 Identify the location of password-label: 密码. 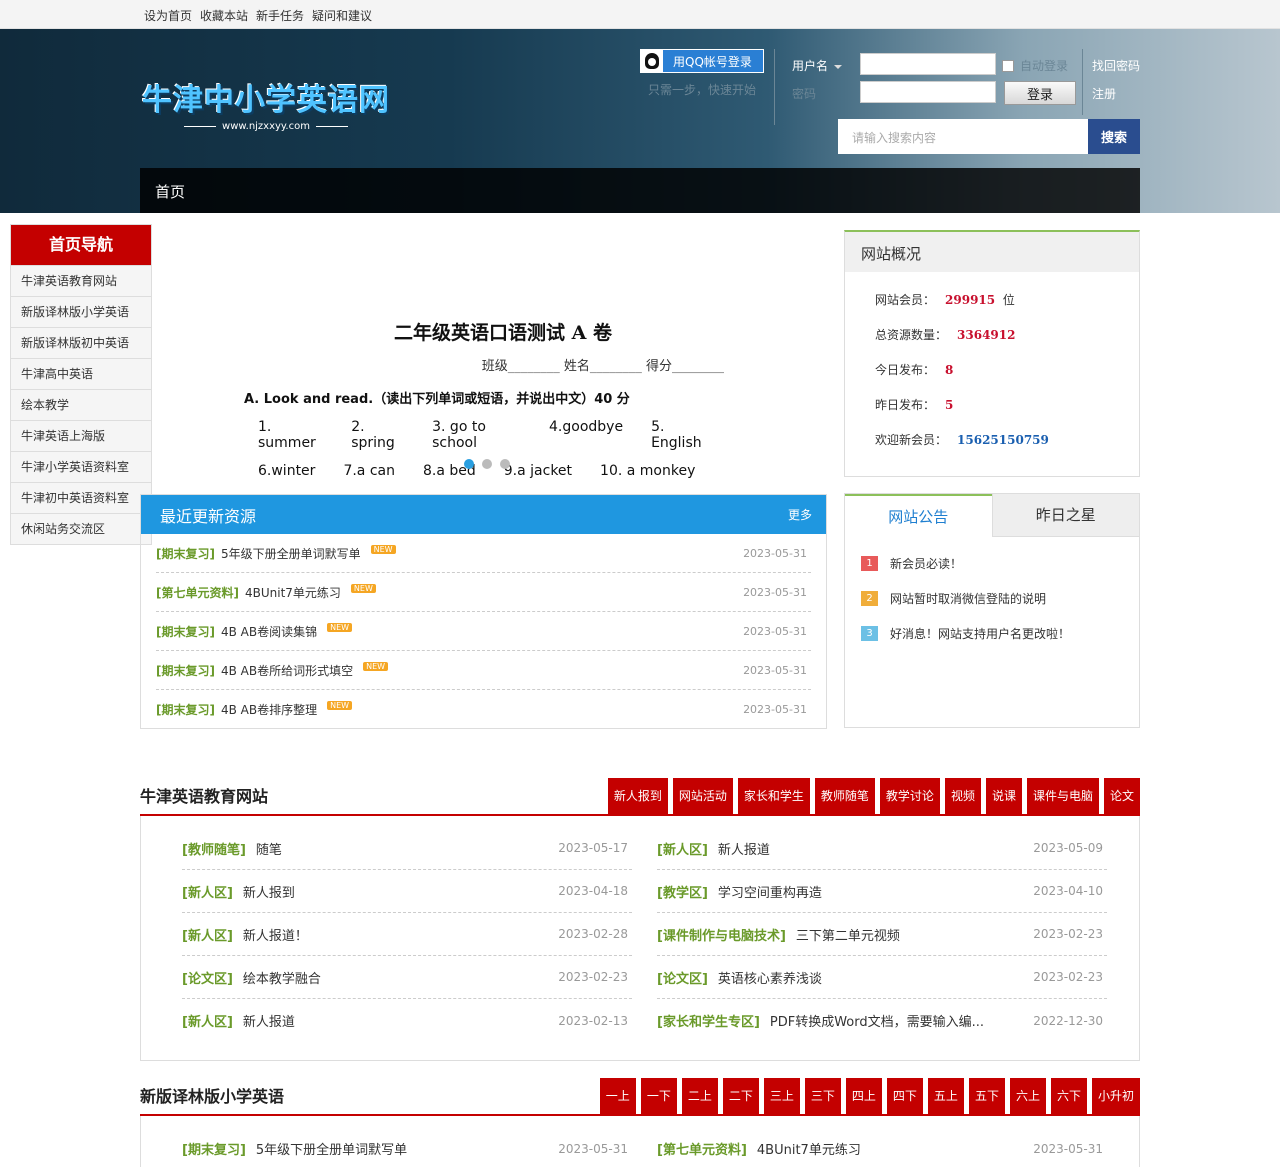
(804, 94).